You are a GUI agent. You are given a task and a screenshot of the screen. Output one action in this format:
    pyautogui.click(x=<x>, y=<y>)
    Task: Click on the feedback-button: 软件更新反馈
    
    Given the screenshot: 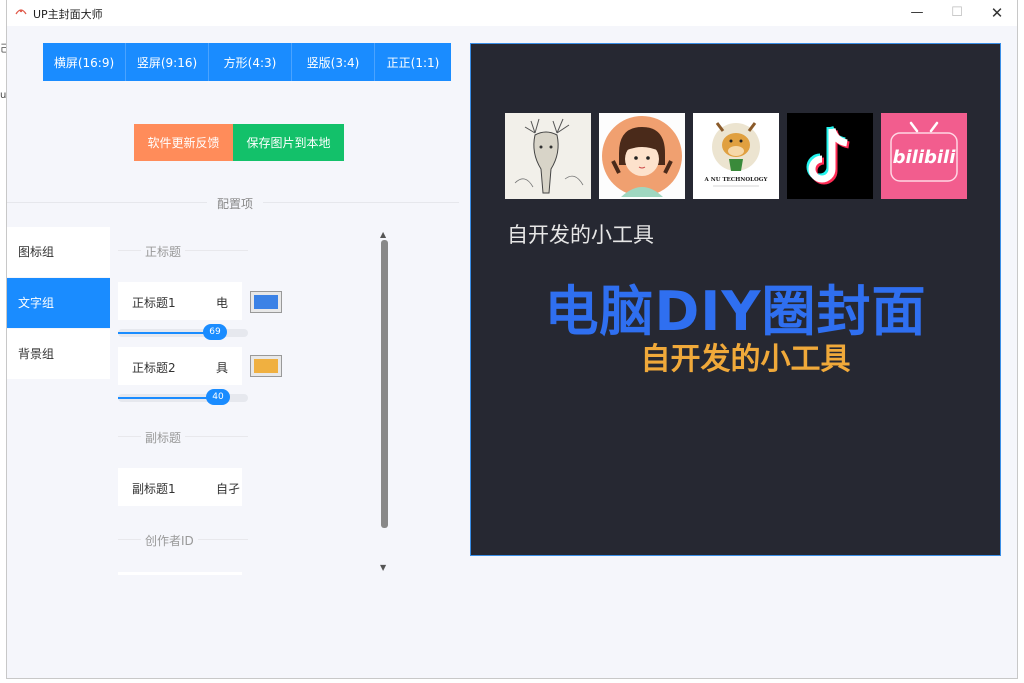 What is the action you would take?
    pyautogui.click(x=183, y=142)
    